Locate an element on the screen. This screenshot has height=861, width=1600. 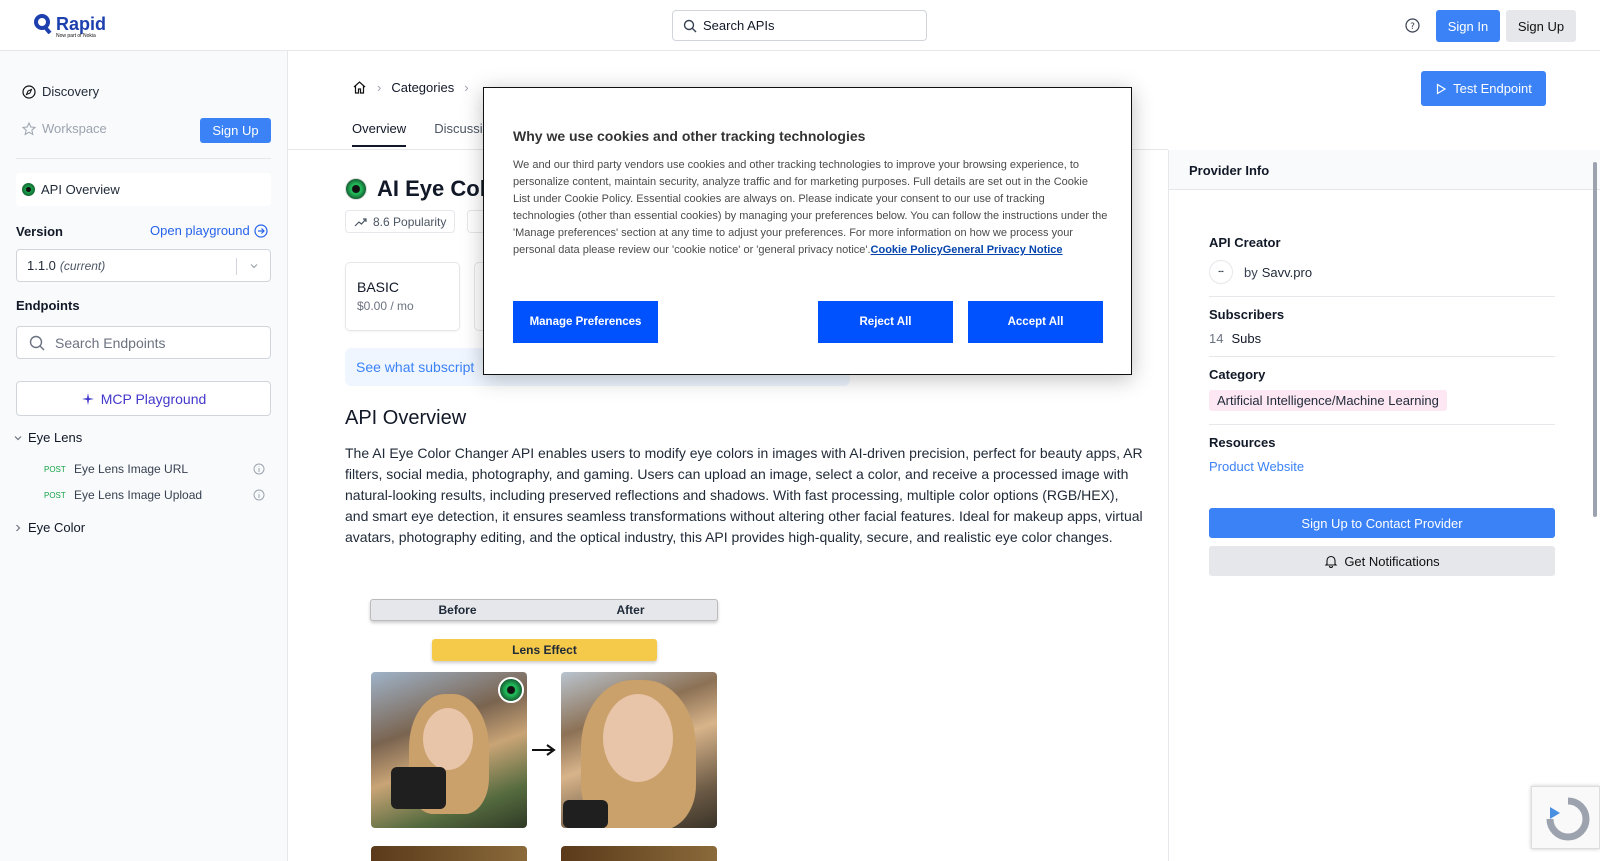
search-endpoints-input: Search Endpoints is located at coordinates (143, 342).